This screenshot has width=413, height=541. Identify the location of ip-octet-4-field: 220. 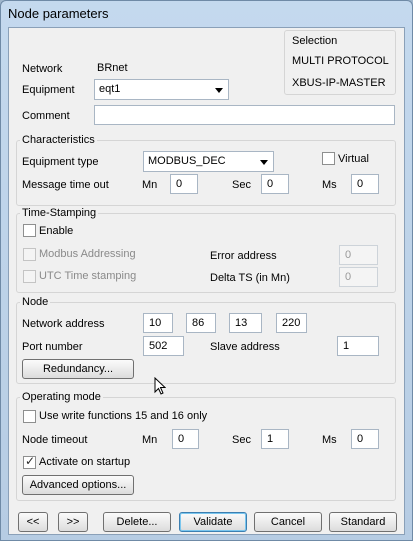
(291, 323).